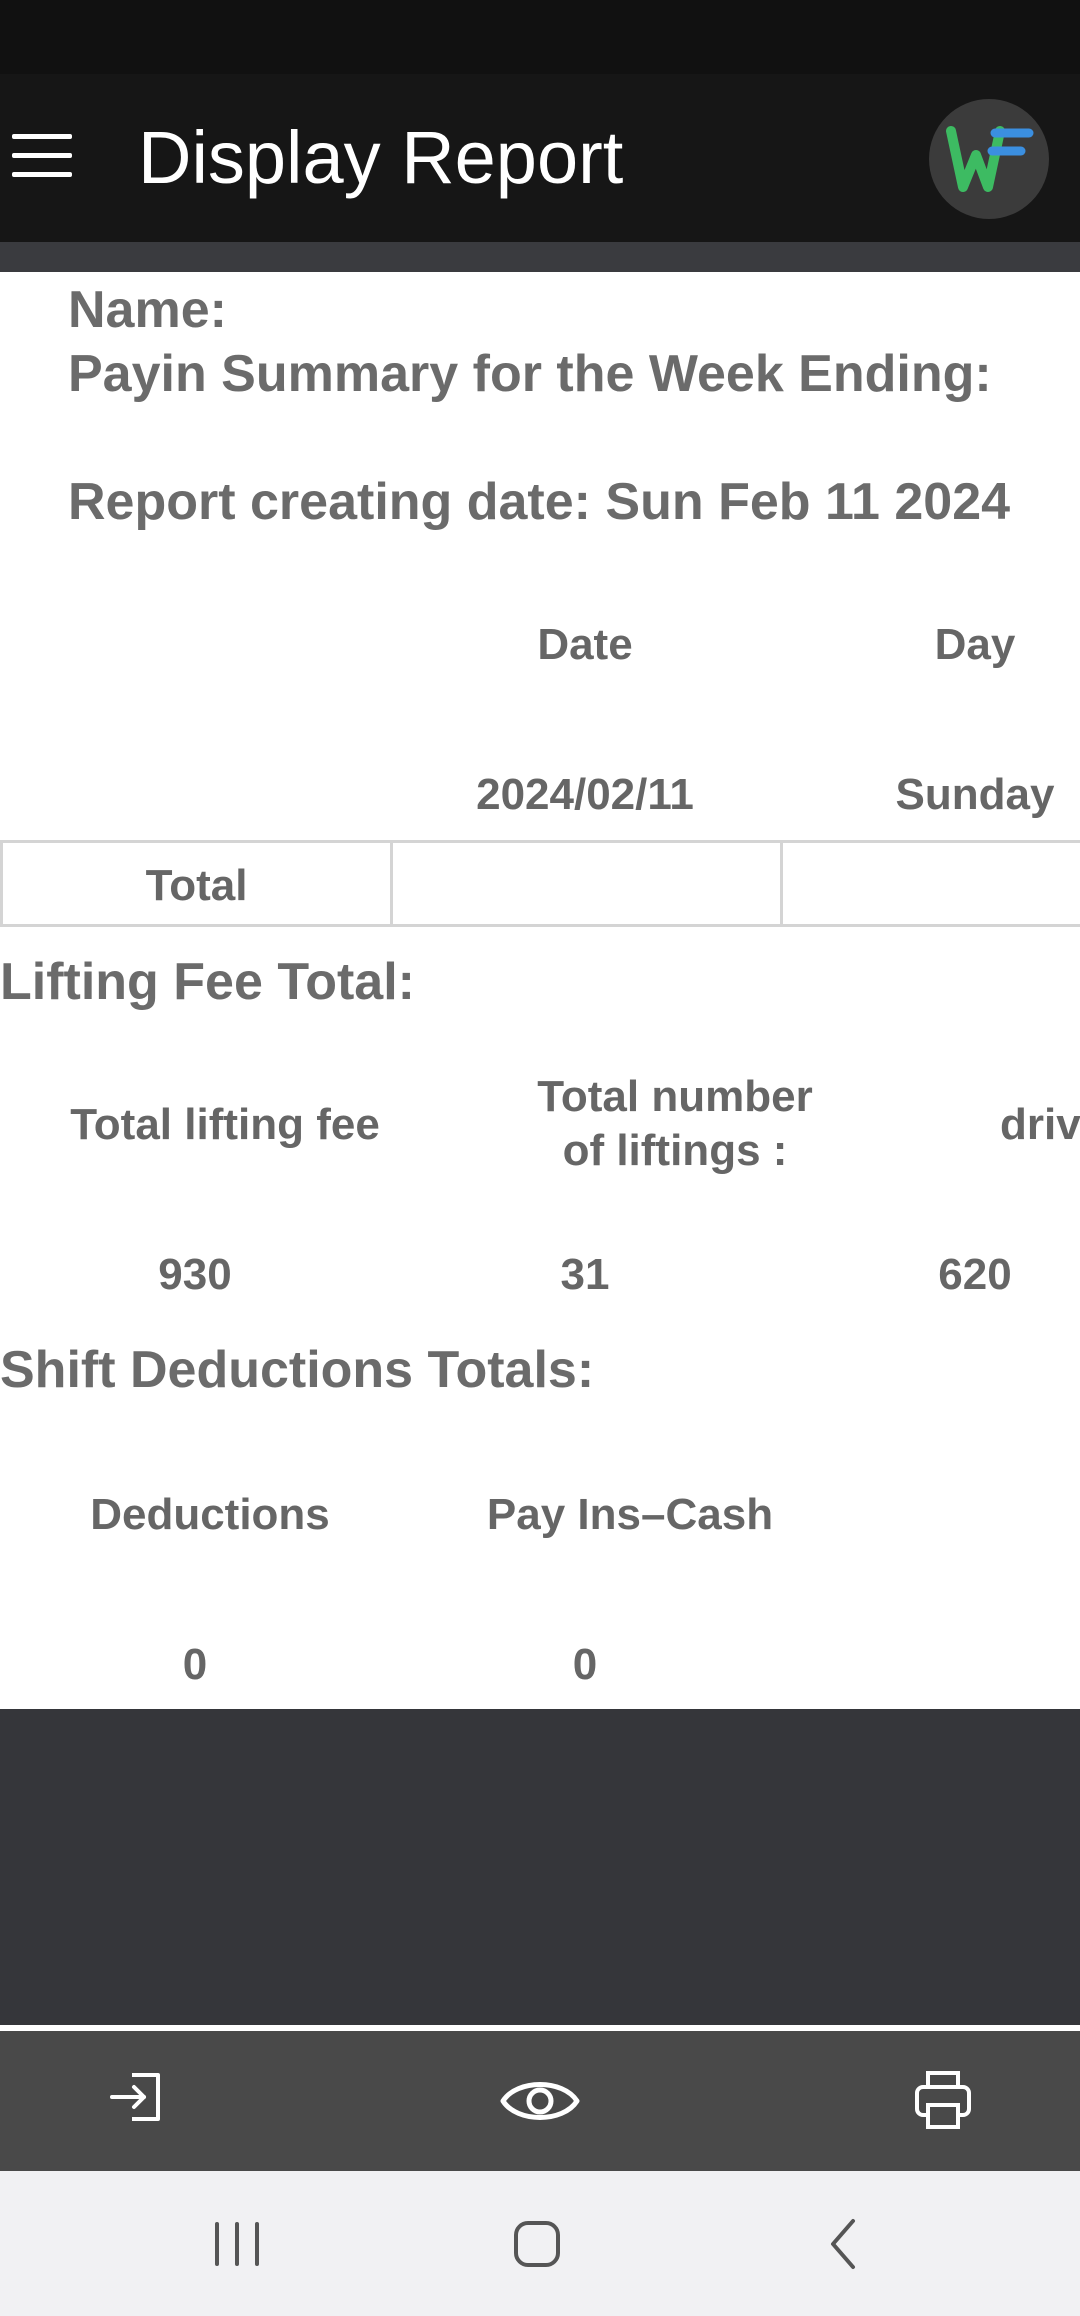  I want to click on hamburger-menu-icon, so click(42, 156).